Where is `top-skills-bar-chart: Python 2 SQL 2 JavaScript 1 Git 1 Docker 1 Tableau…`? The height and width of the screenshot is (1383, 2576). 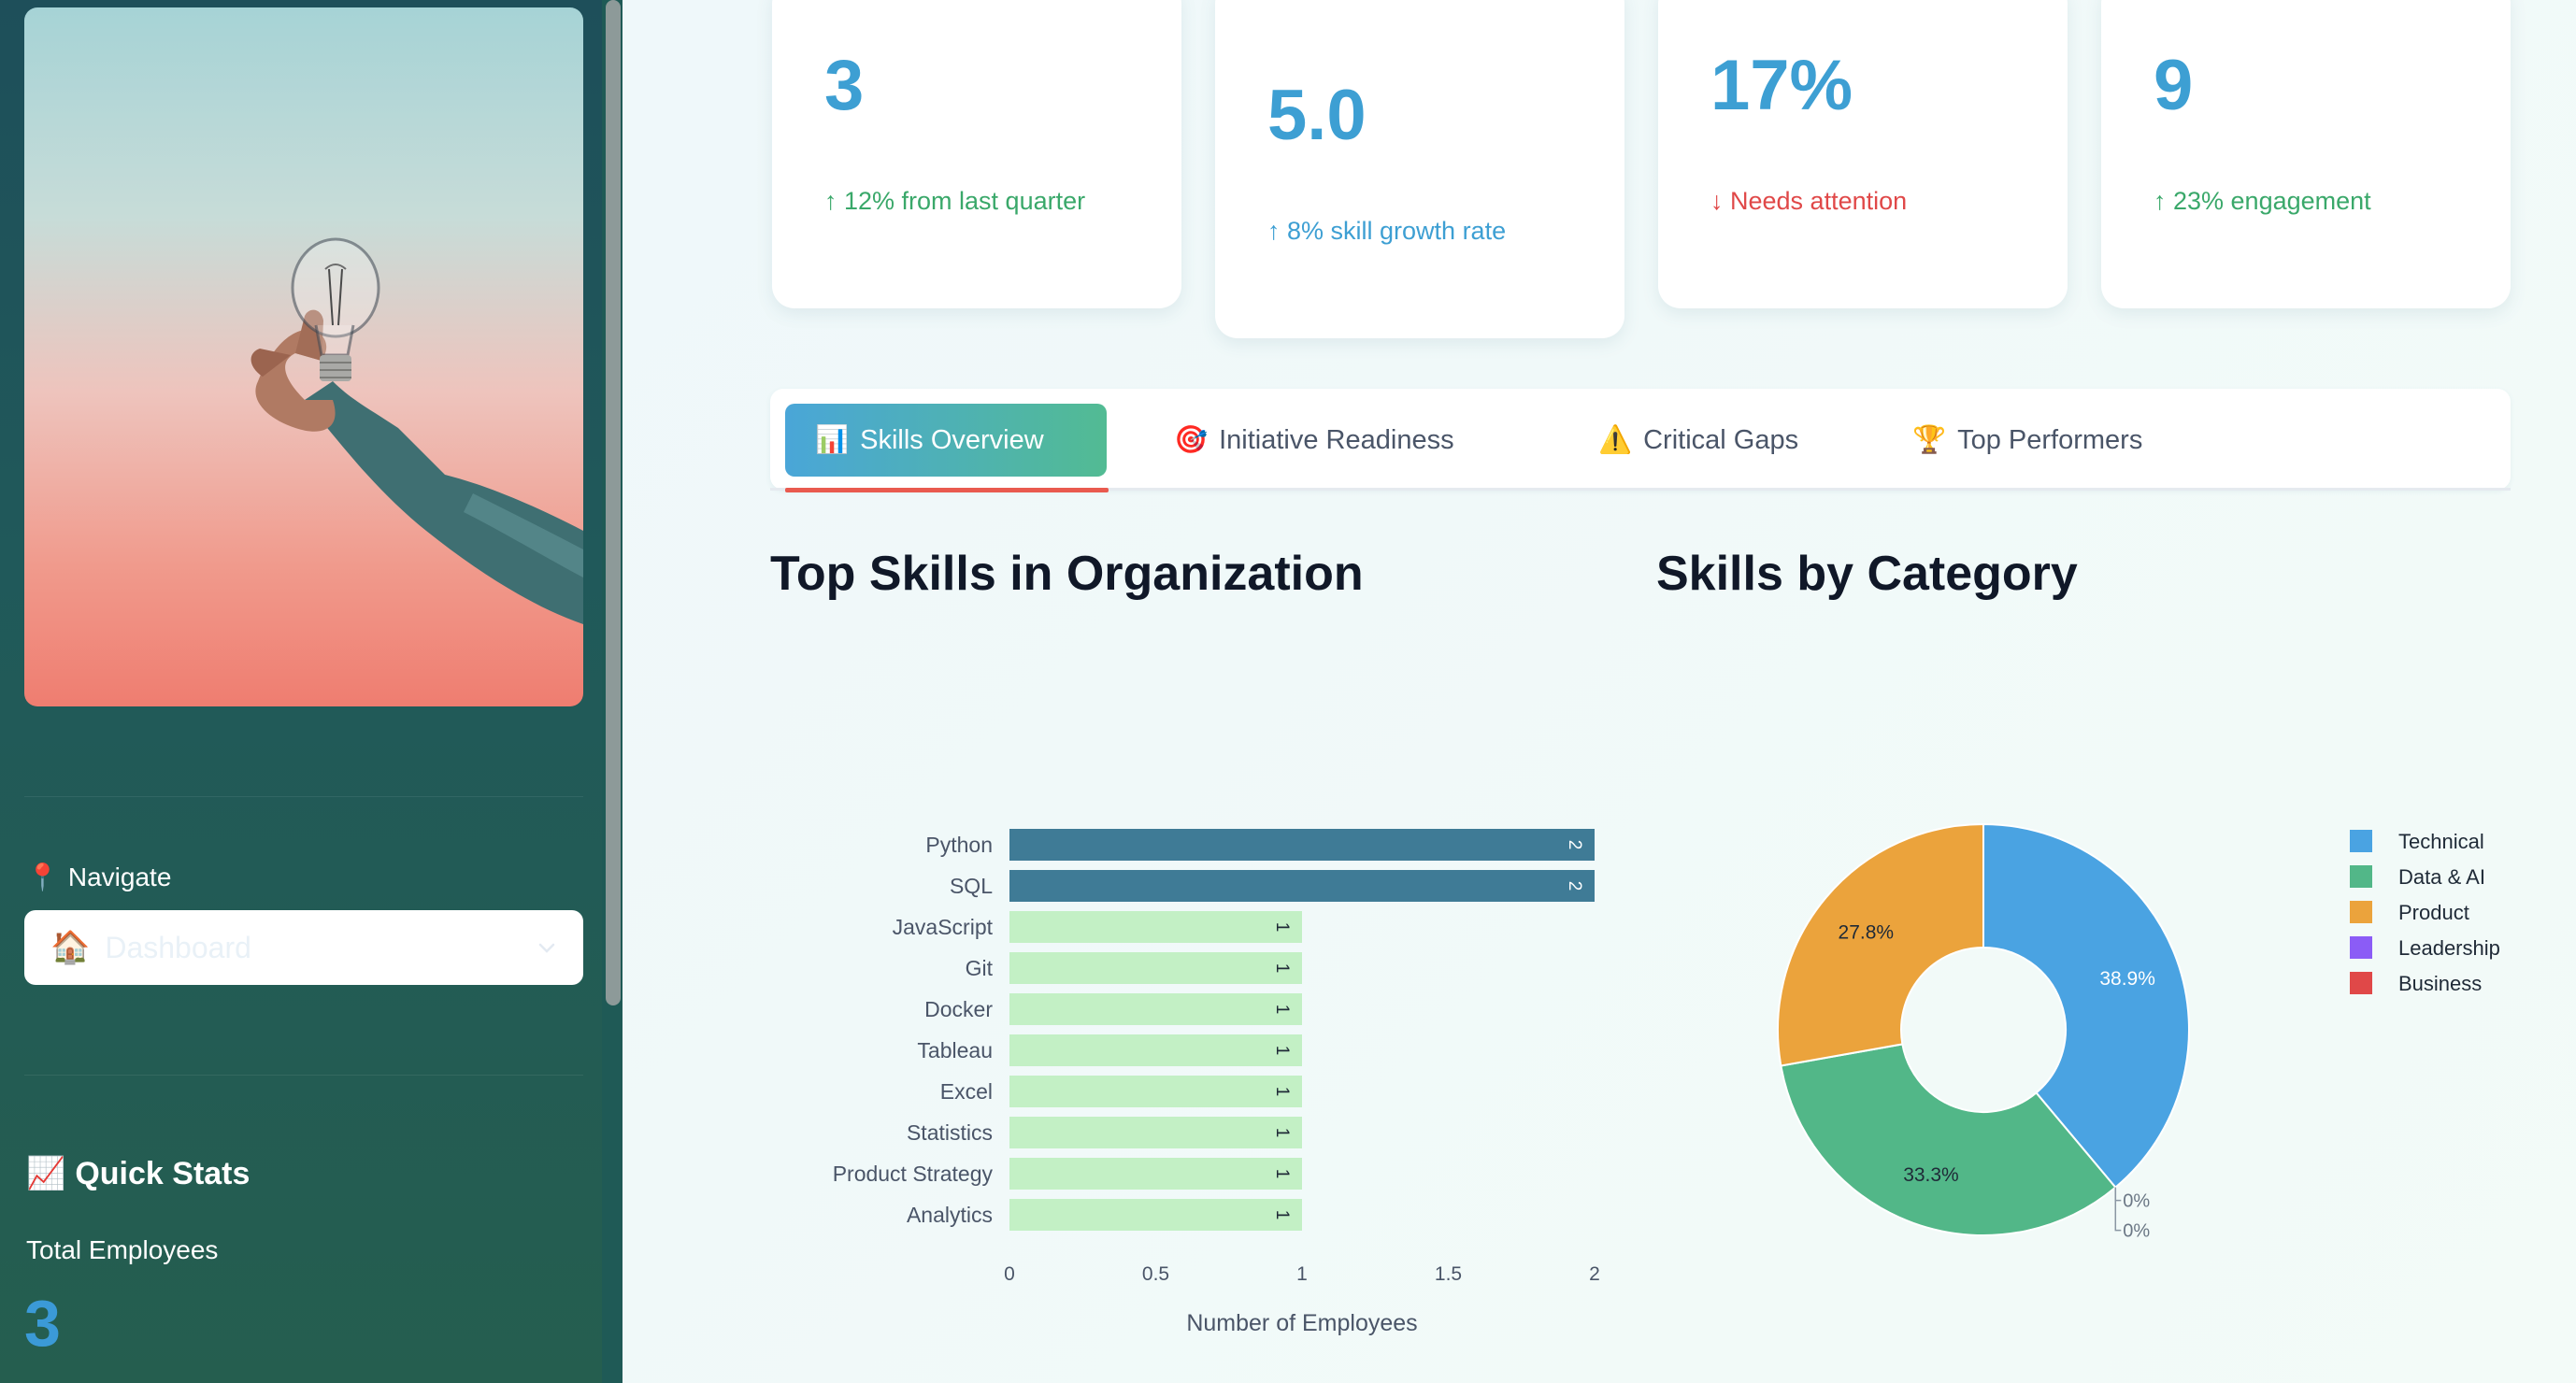
top-skills-bar-chart: Python 2 SQL 2 JavaScript 1 Git 1 Docker 1 Tableau… is located at coordinates (1216, 1082).